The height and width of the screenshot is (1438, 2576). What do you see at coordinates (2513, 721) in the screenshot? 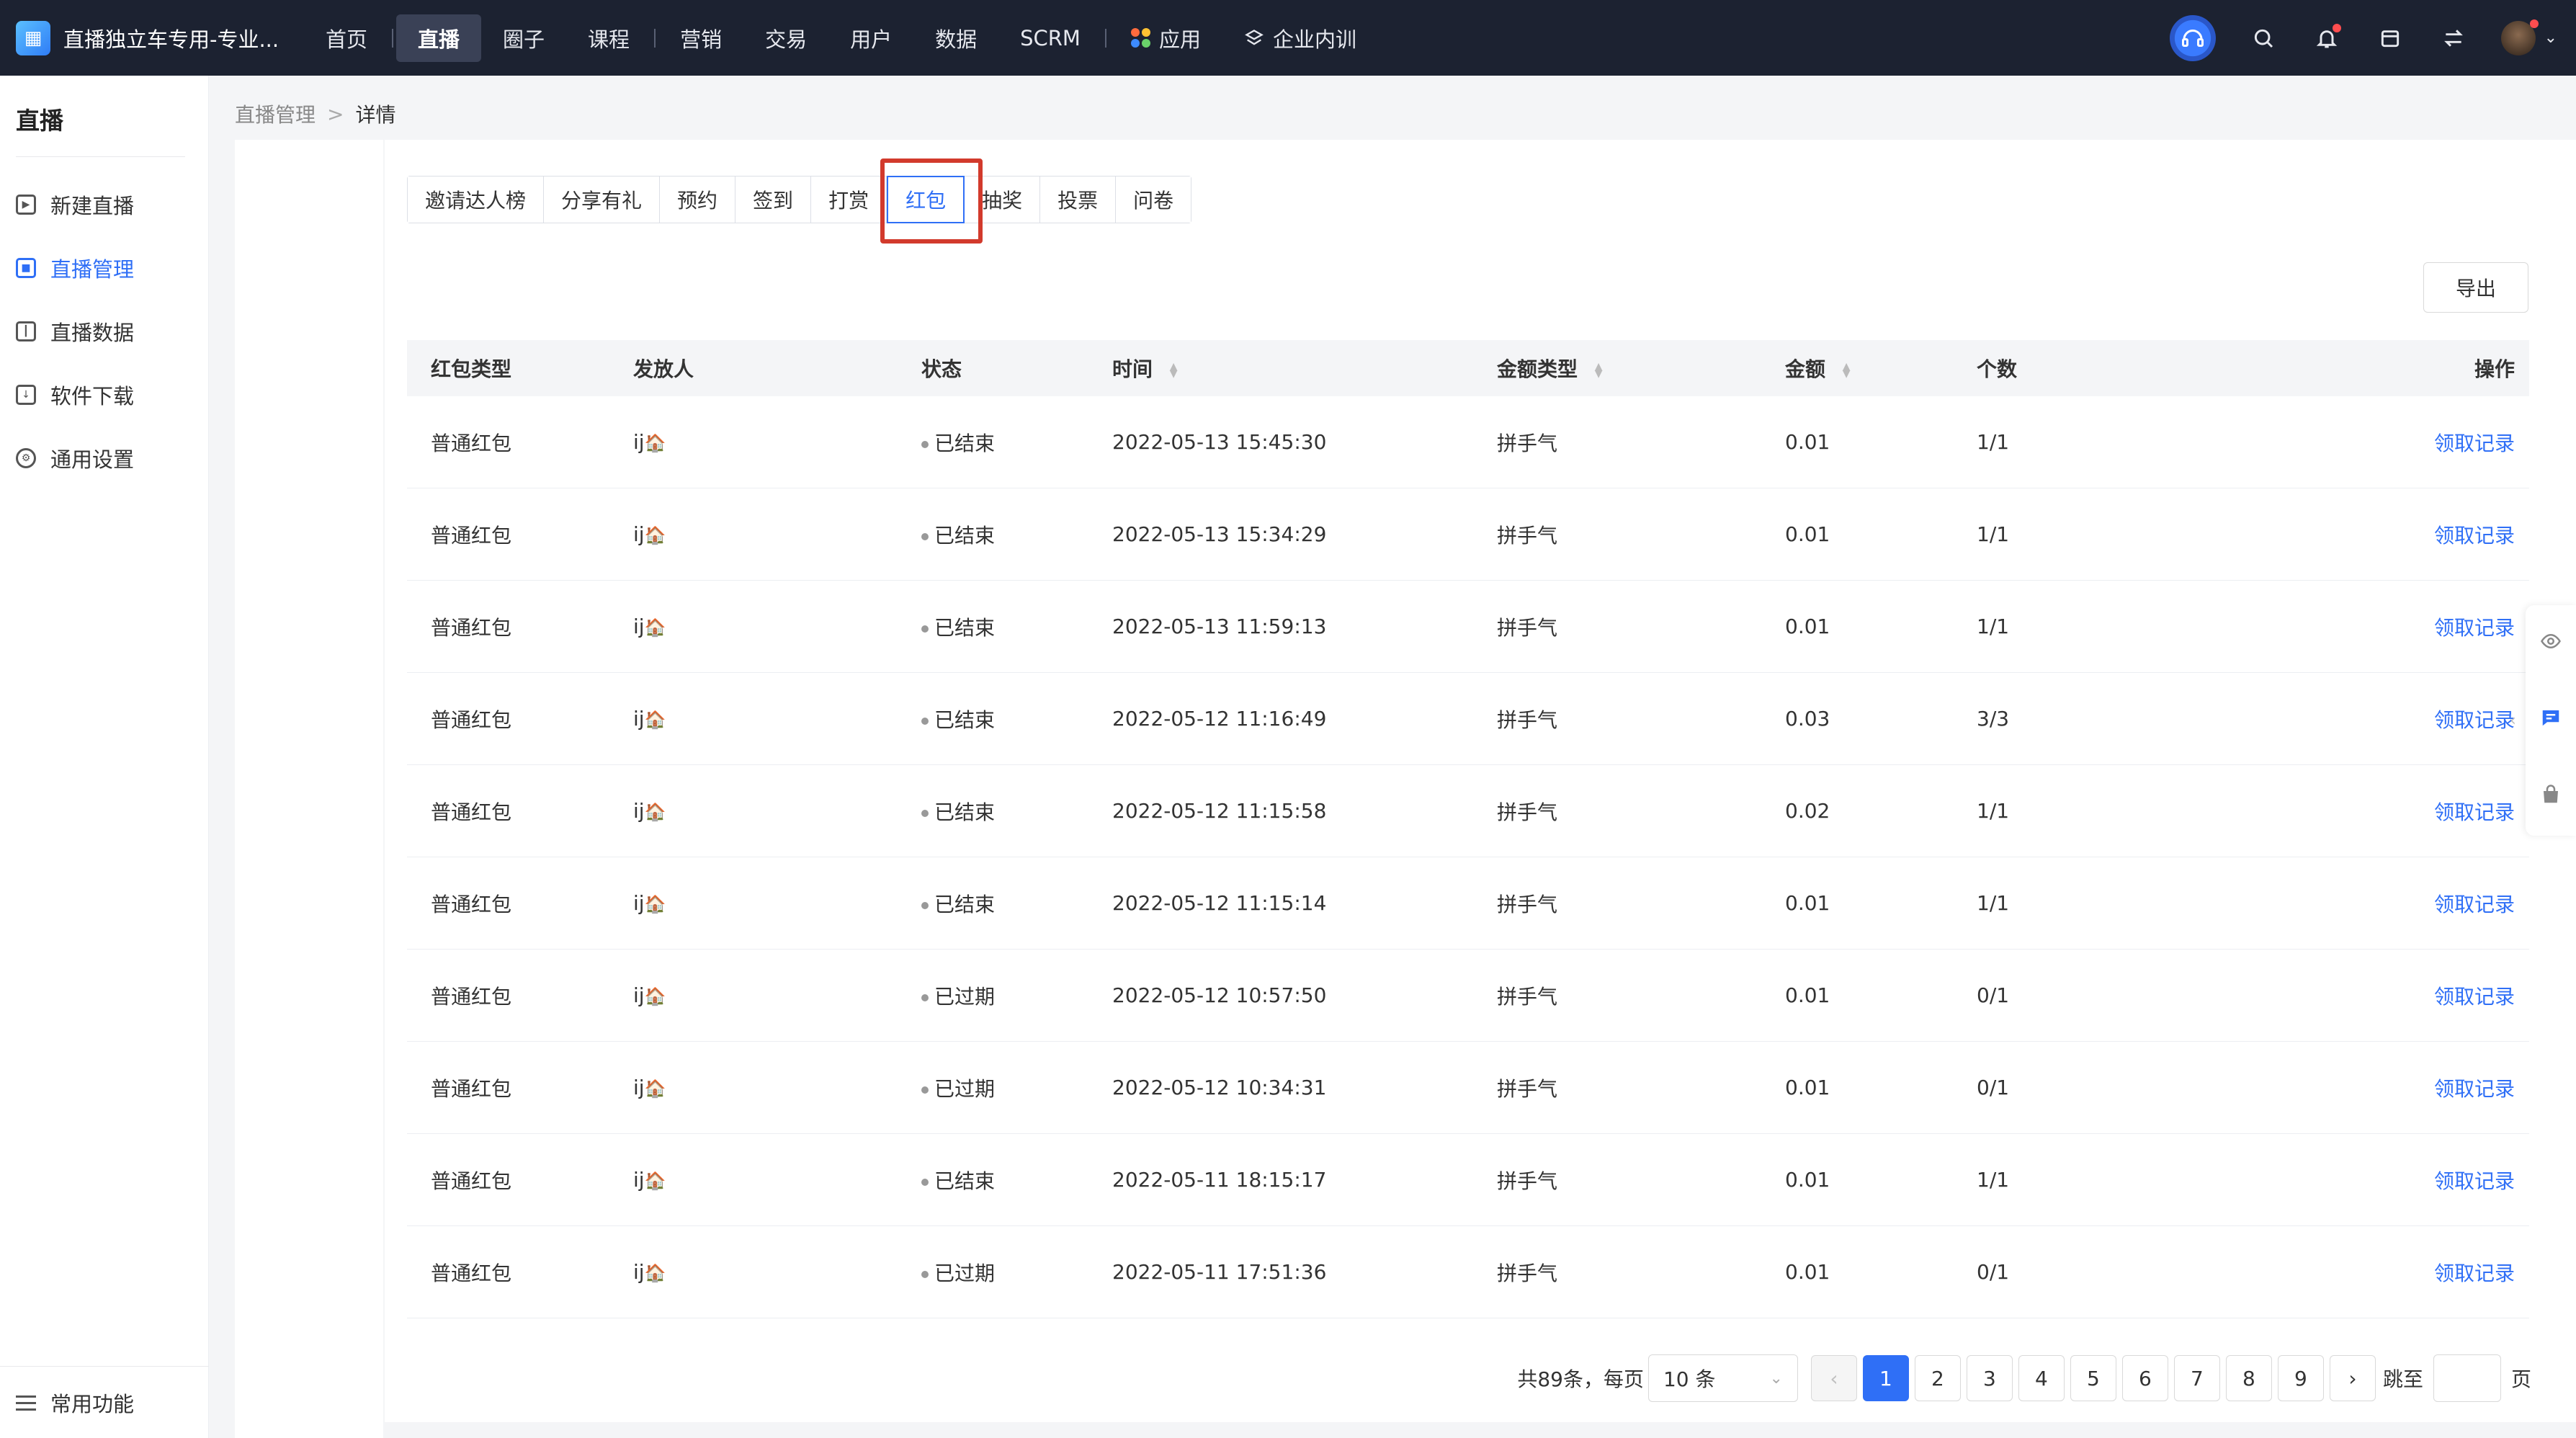
I see `collapse-arrow-icon: ‹` at bounding box center [2513, 721].